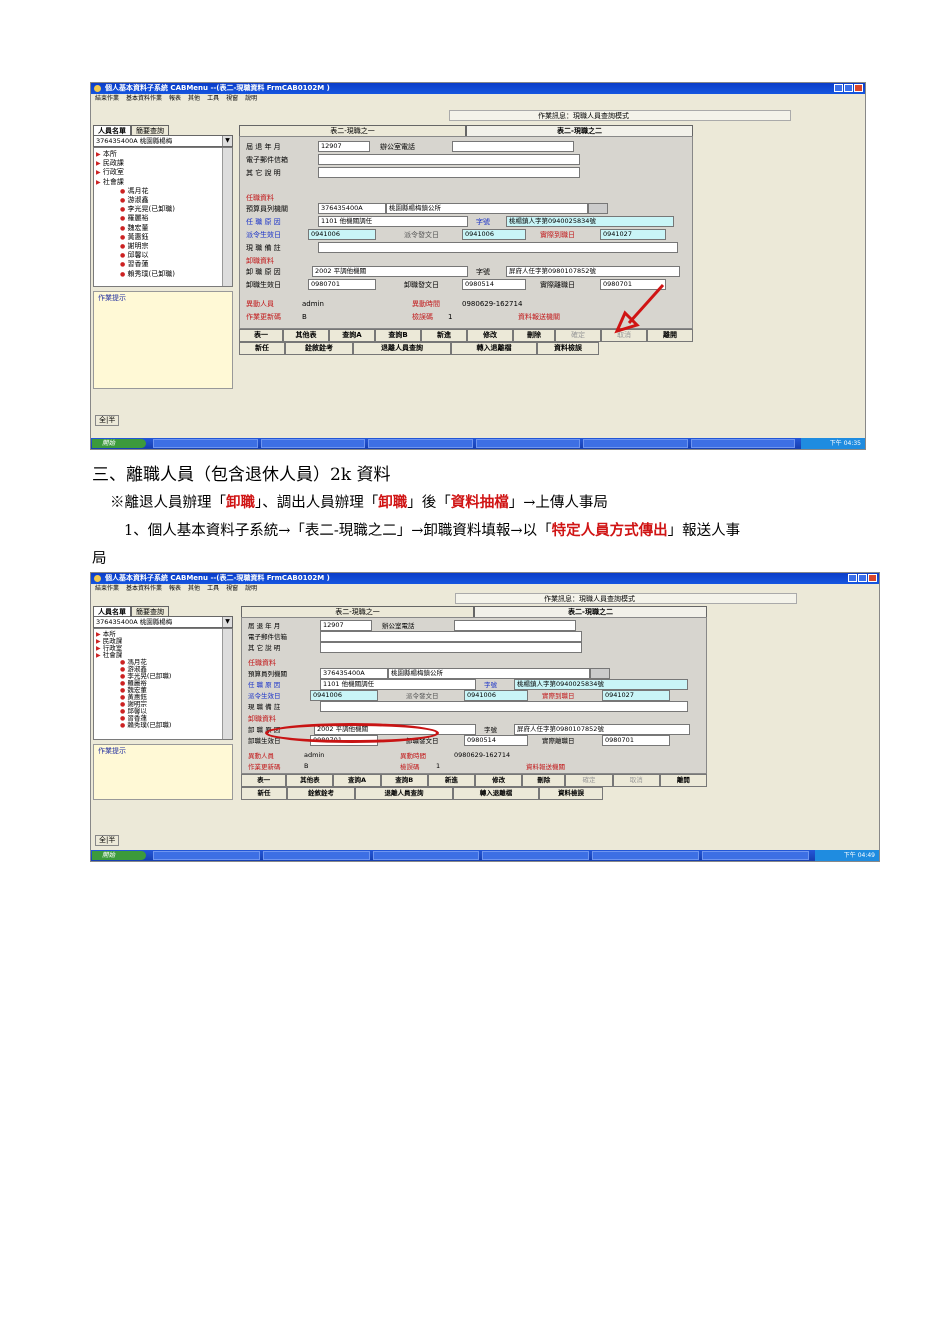  What do you see at coordinates (354, 673) in the screenshot?
I see `budget-code-field: 376435400A` at bounding box center [354, 673].